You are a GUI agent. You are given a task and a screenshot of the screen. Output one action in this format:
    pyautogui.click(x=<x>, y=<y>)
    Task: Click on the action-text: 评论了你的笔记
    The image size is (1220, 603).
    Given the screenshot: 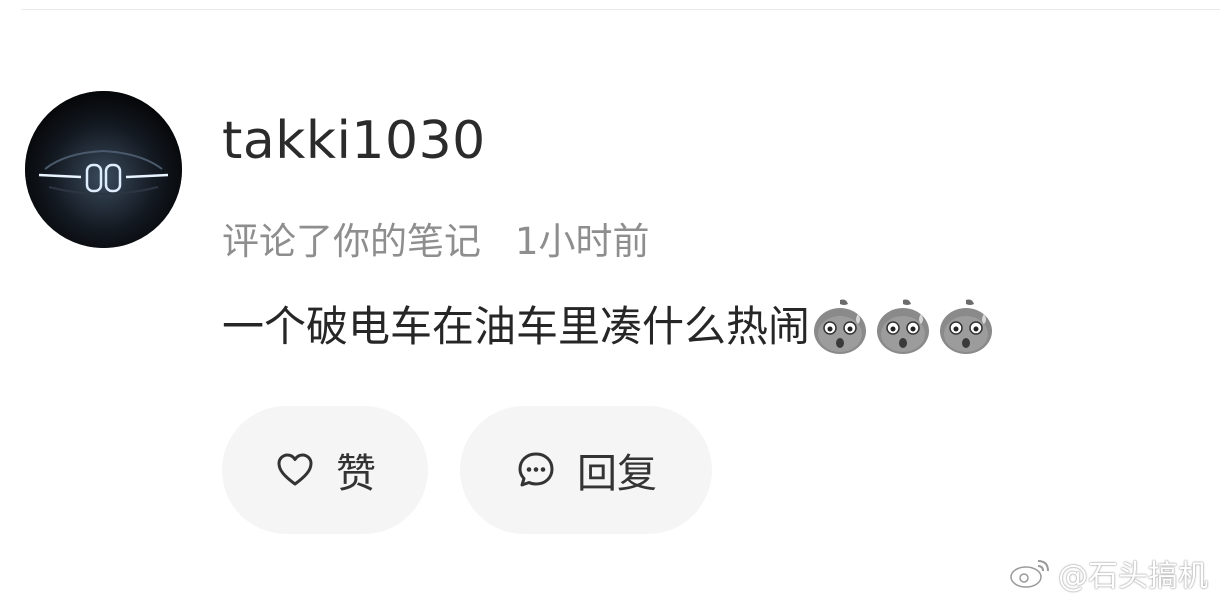 What is the action you would take?
    pyautogui.click(x=351, y=241)
    